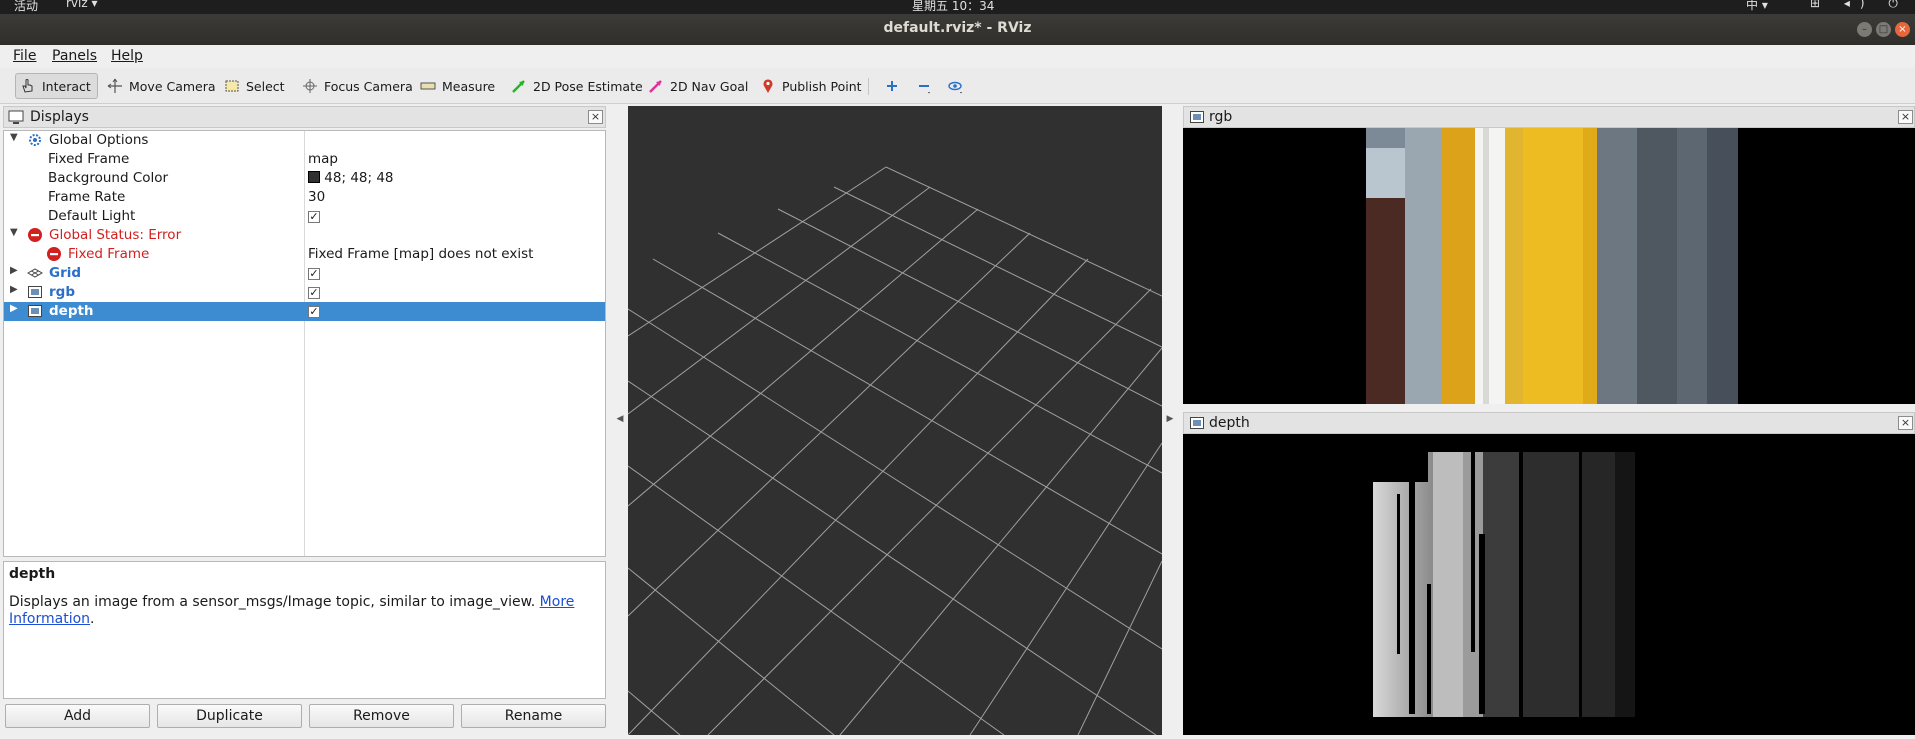  I want to click on add-button: Add, so click(77, 716).